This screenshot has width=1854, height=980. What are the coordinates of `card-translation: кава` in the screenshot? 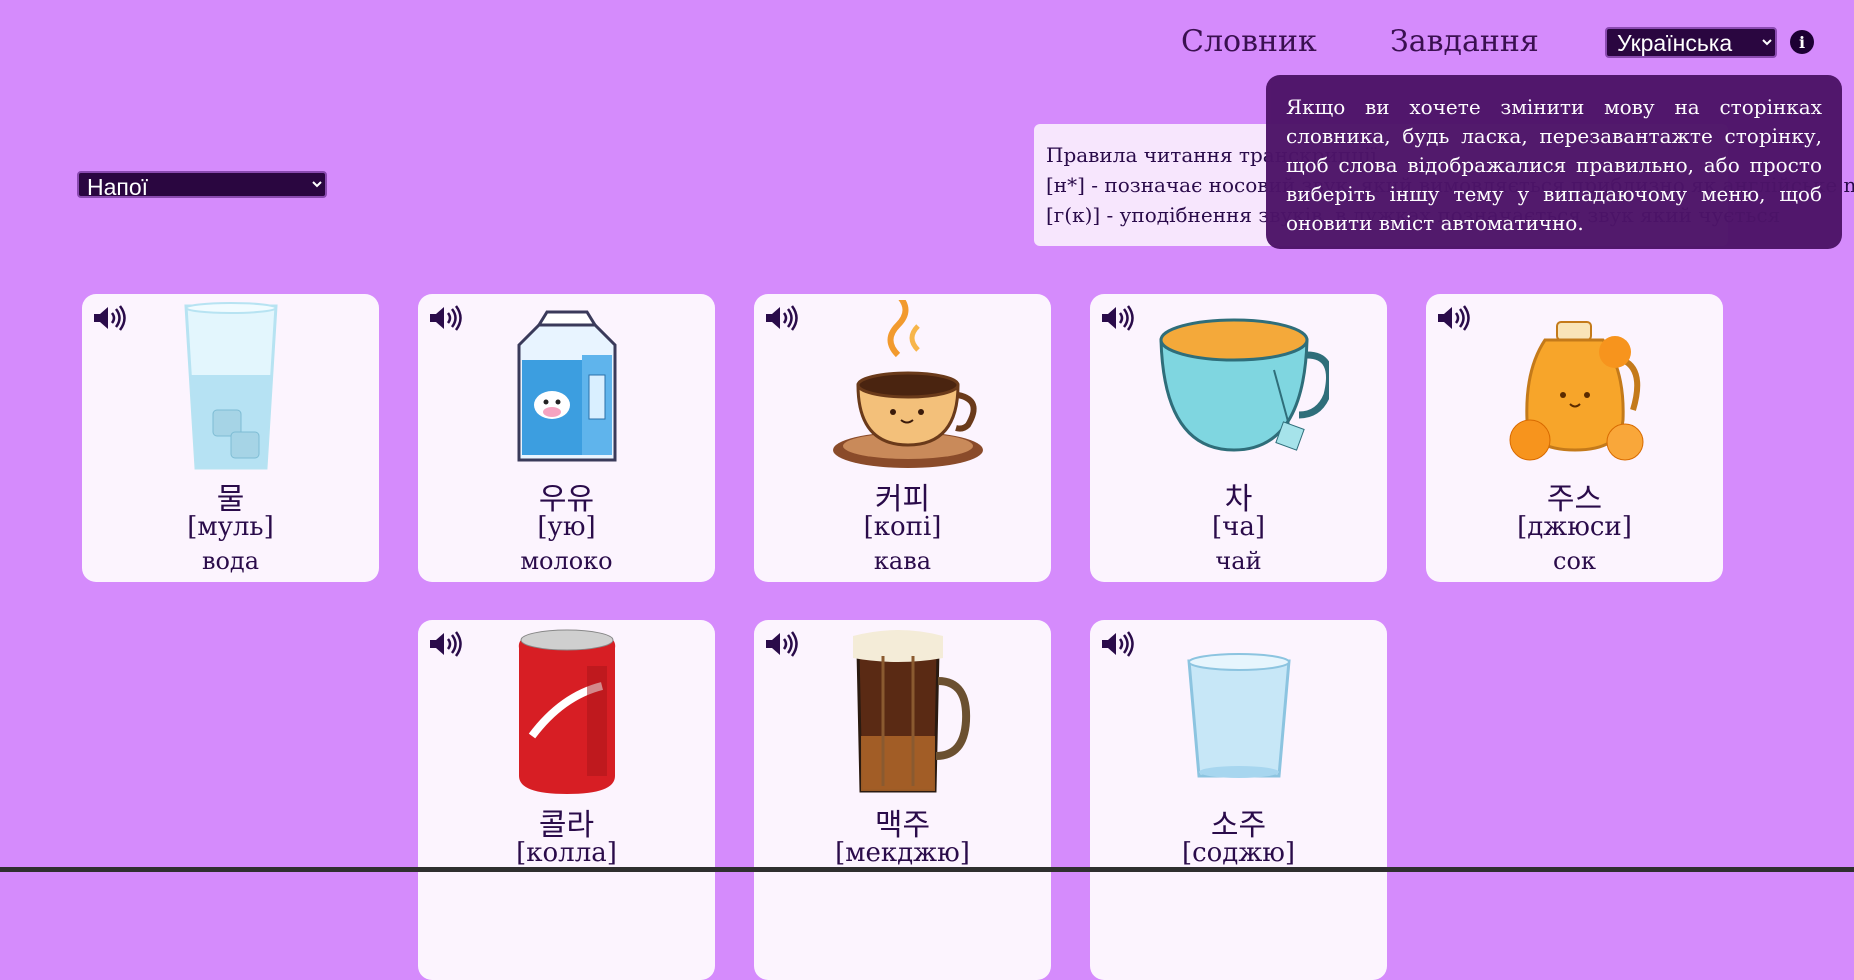 It's located at (902, 561).